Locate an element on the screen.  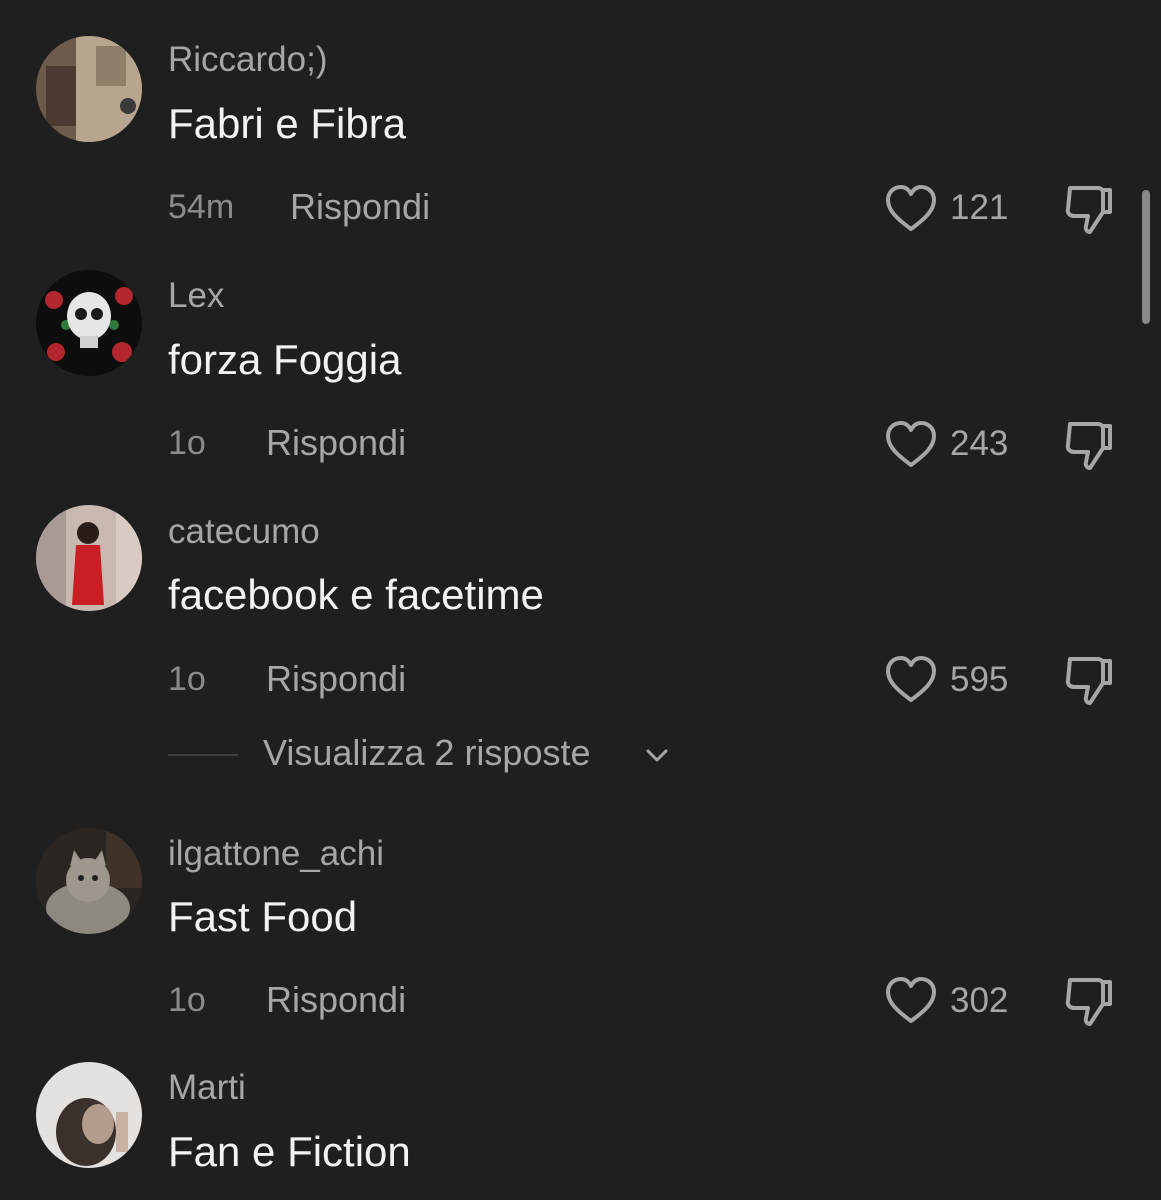
divider is located at coordinates (203, 755).